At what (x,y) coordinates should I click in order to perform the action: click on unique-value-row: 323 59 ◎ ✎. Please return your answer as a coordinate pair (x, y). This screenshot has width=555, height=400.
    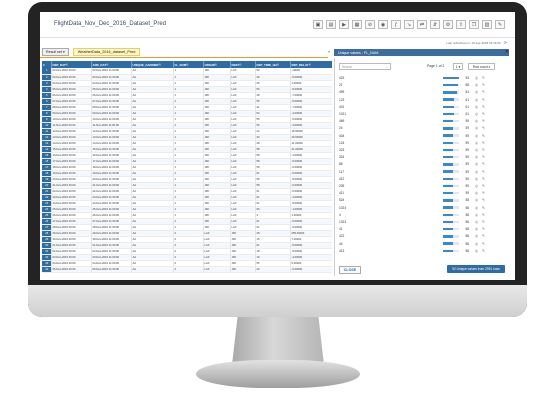
    Looking at the image, I should click on (421, 150).